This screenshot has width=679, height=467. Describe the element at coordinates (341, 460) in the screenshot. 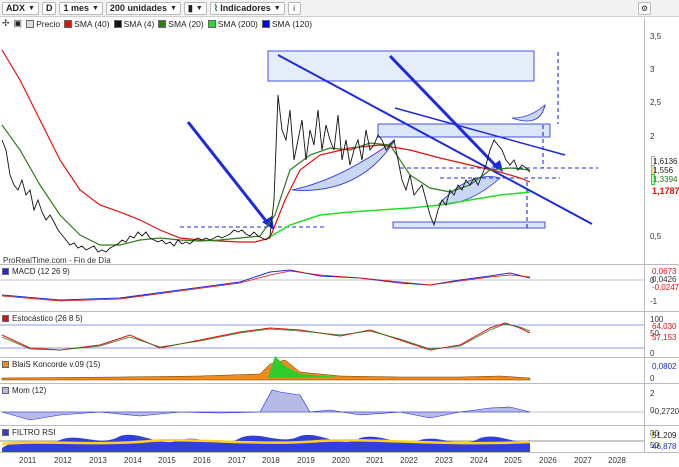

I see `x-axis-year: 2020` at that location.